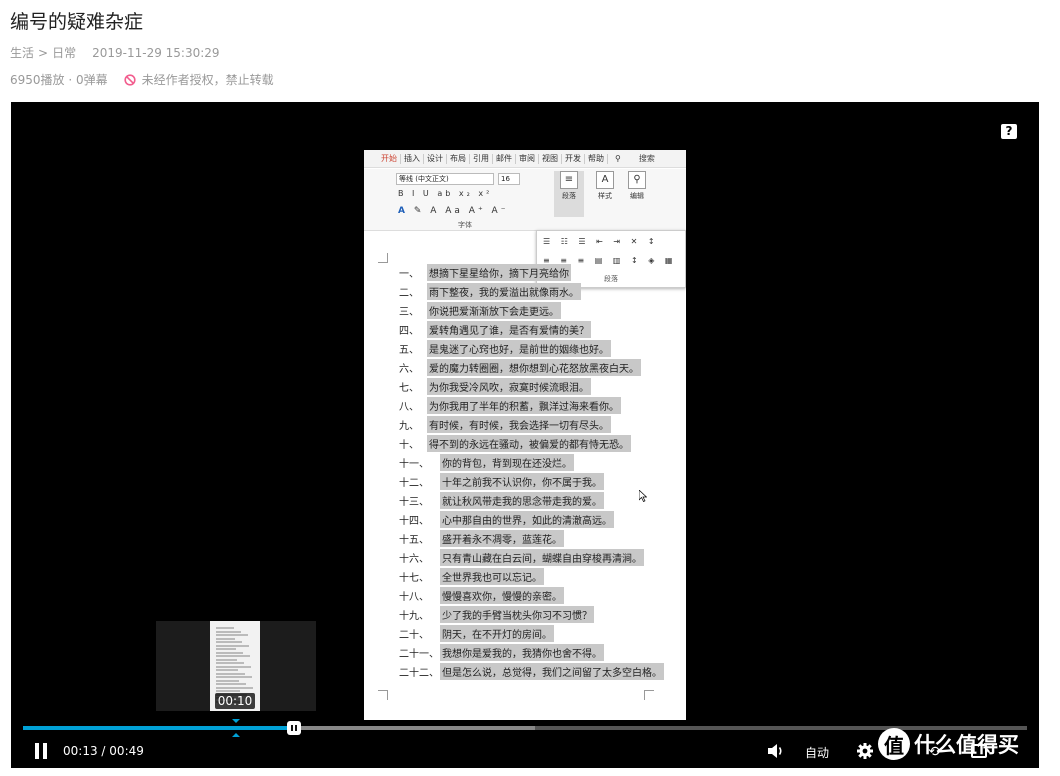 The height and width of the screenshot is (776, 1060). I want to click on view-stats: 6950播放 · 0弹幕, so click(59, 80).